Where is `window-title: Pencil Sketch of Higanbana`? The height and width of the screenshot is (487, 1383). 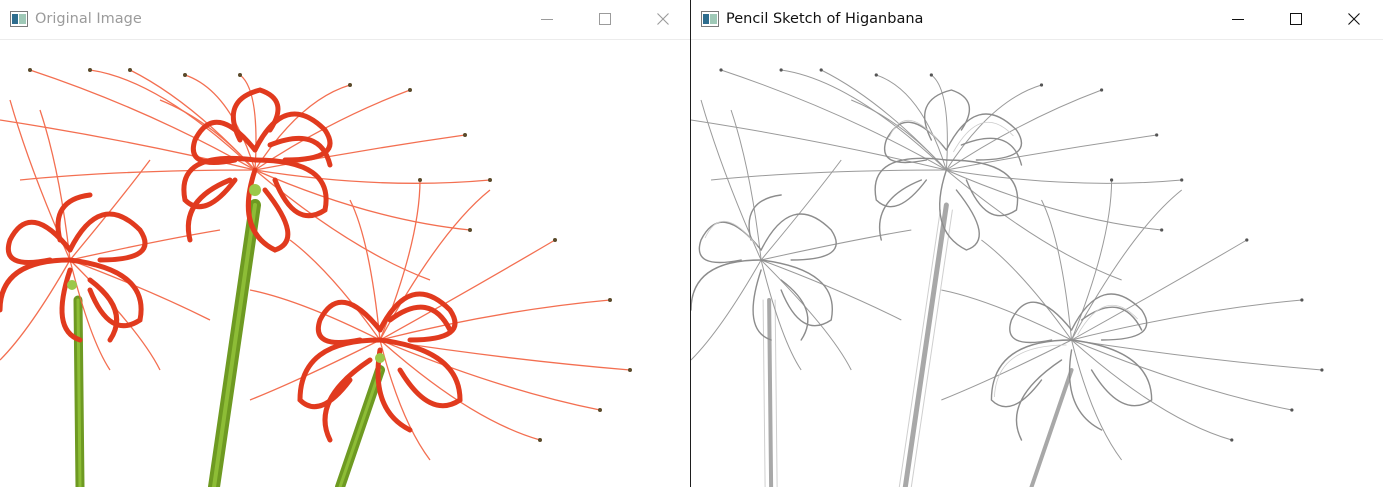 window-title: Pencil Sketch of Higanbana is located at coordinates (825, 19).